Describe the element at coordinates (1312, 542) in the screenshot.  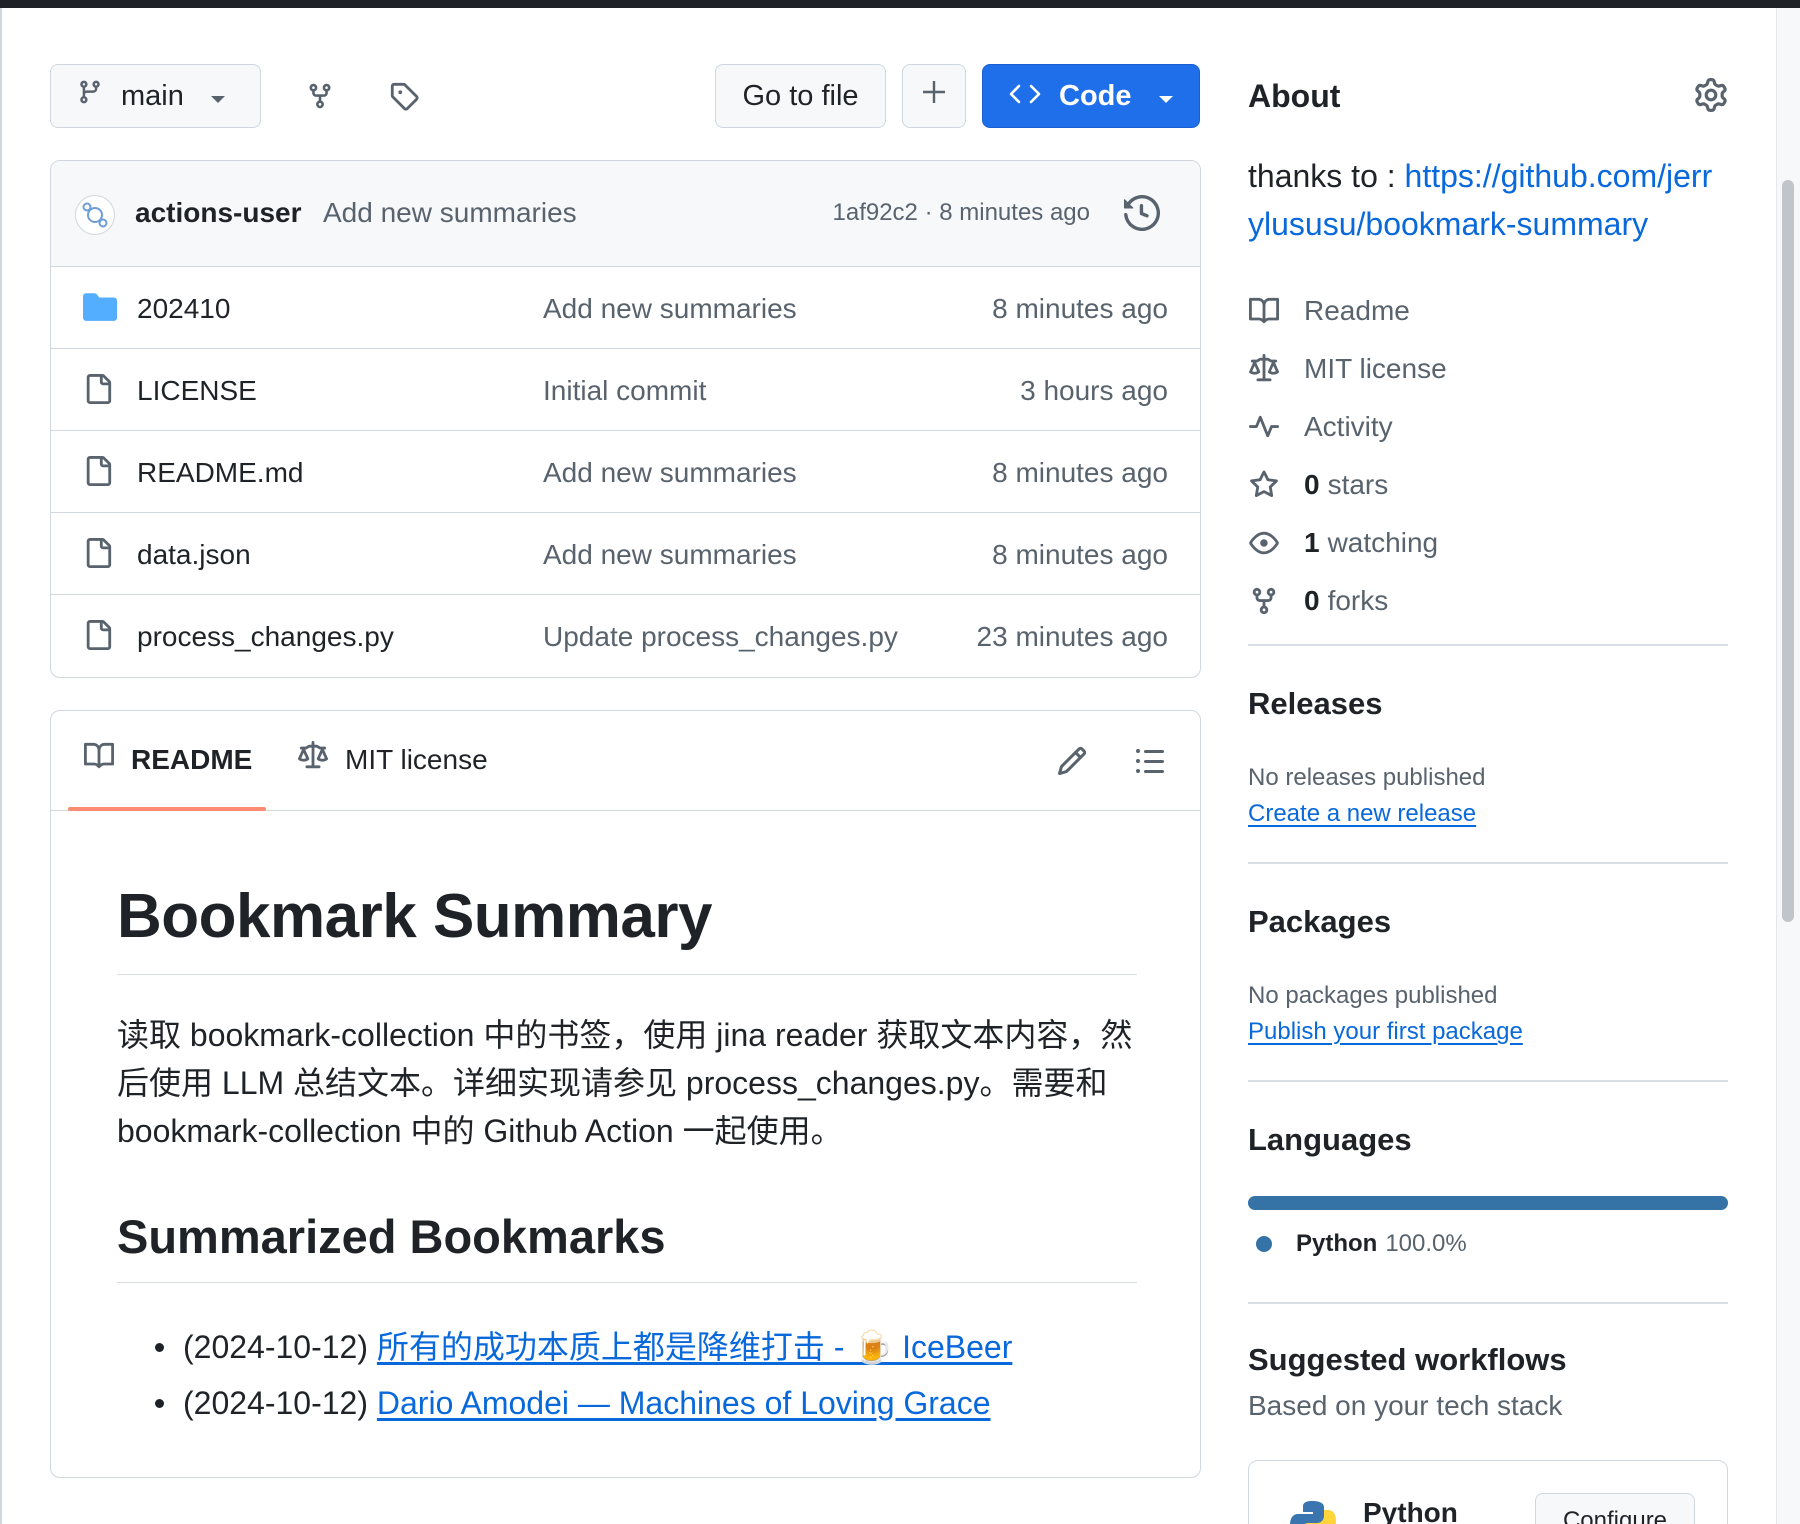
I see `watching-count: 1` at that location.